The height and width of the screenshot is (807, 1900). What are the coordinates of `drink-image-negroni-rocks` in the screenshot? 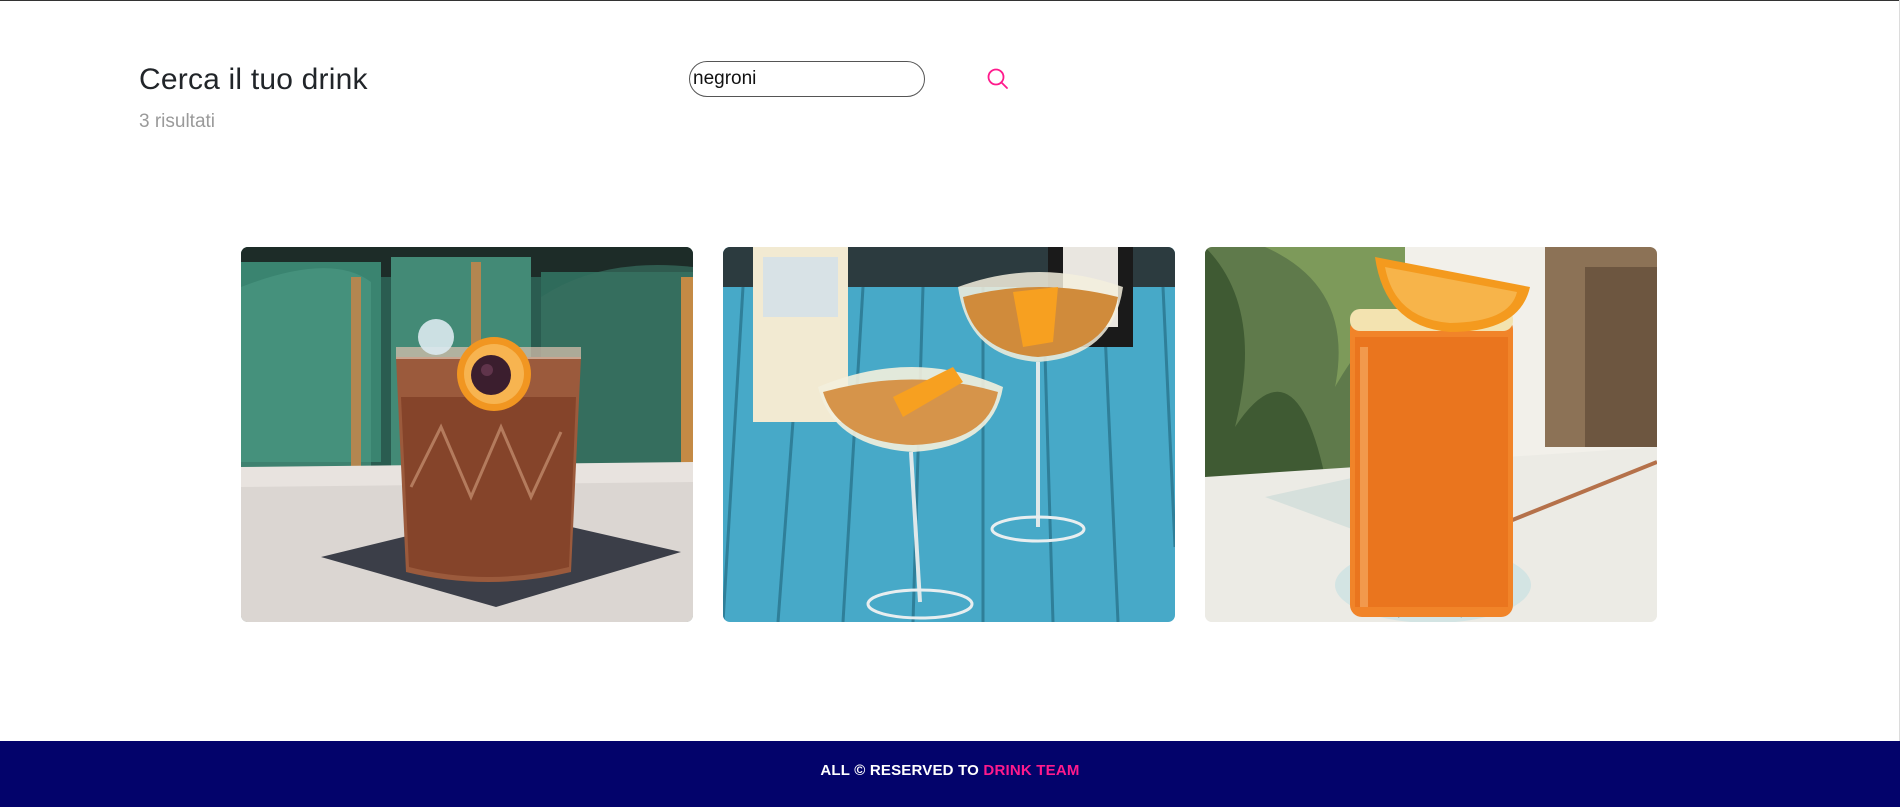 It's located at (467, 434).